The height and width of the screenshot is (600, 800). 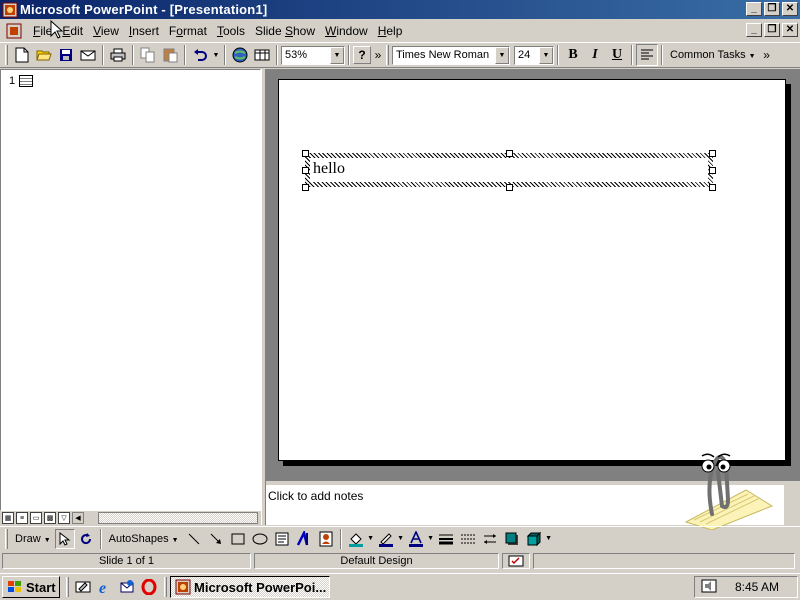 I want to click on opera-icon, so click(x=149, y=587).